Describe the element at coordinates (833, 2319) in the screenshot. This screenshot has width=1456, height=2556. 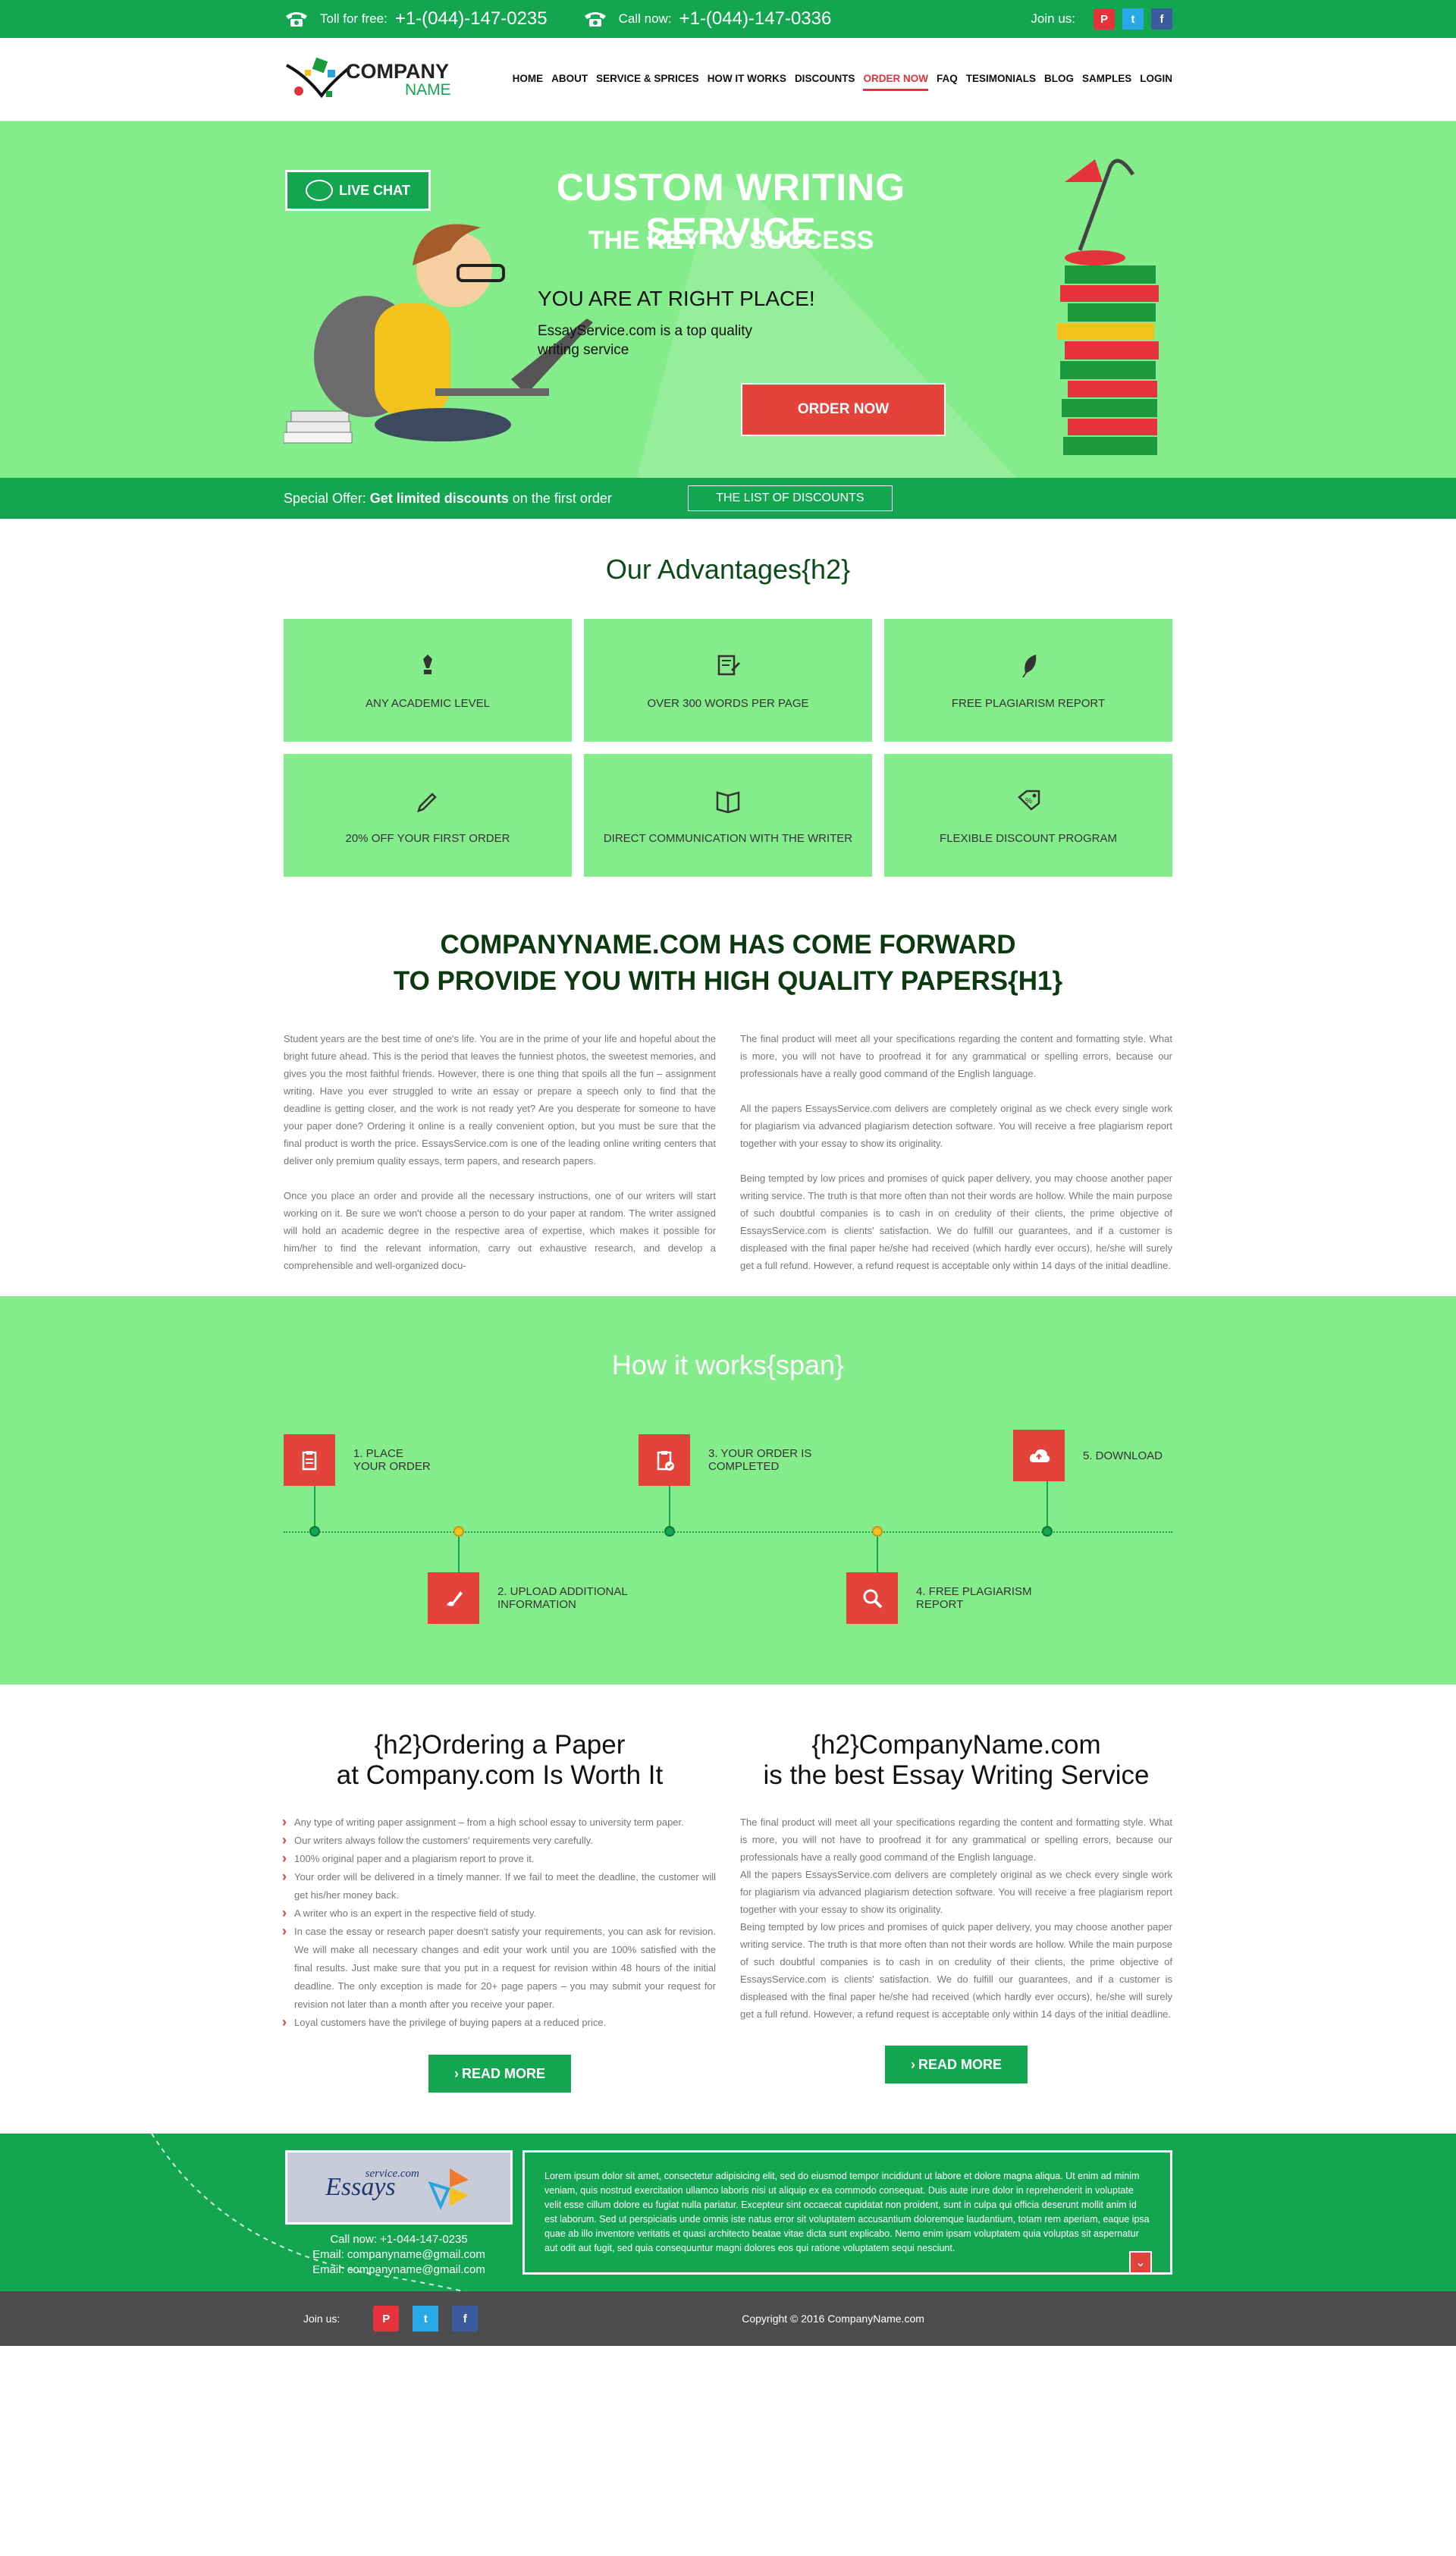
I see `copyright: Copyright © 2016 CompanyName.com` at that location.